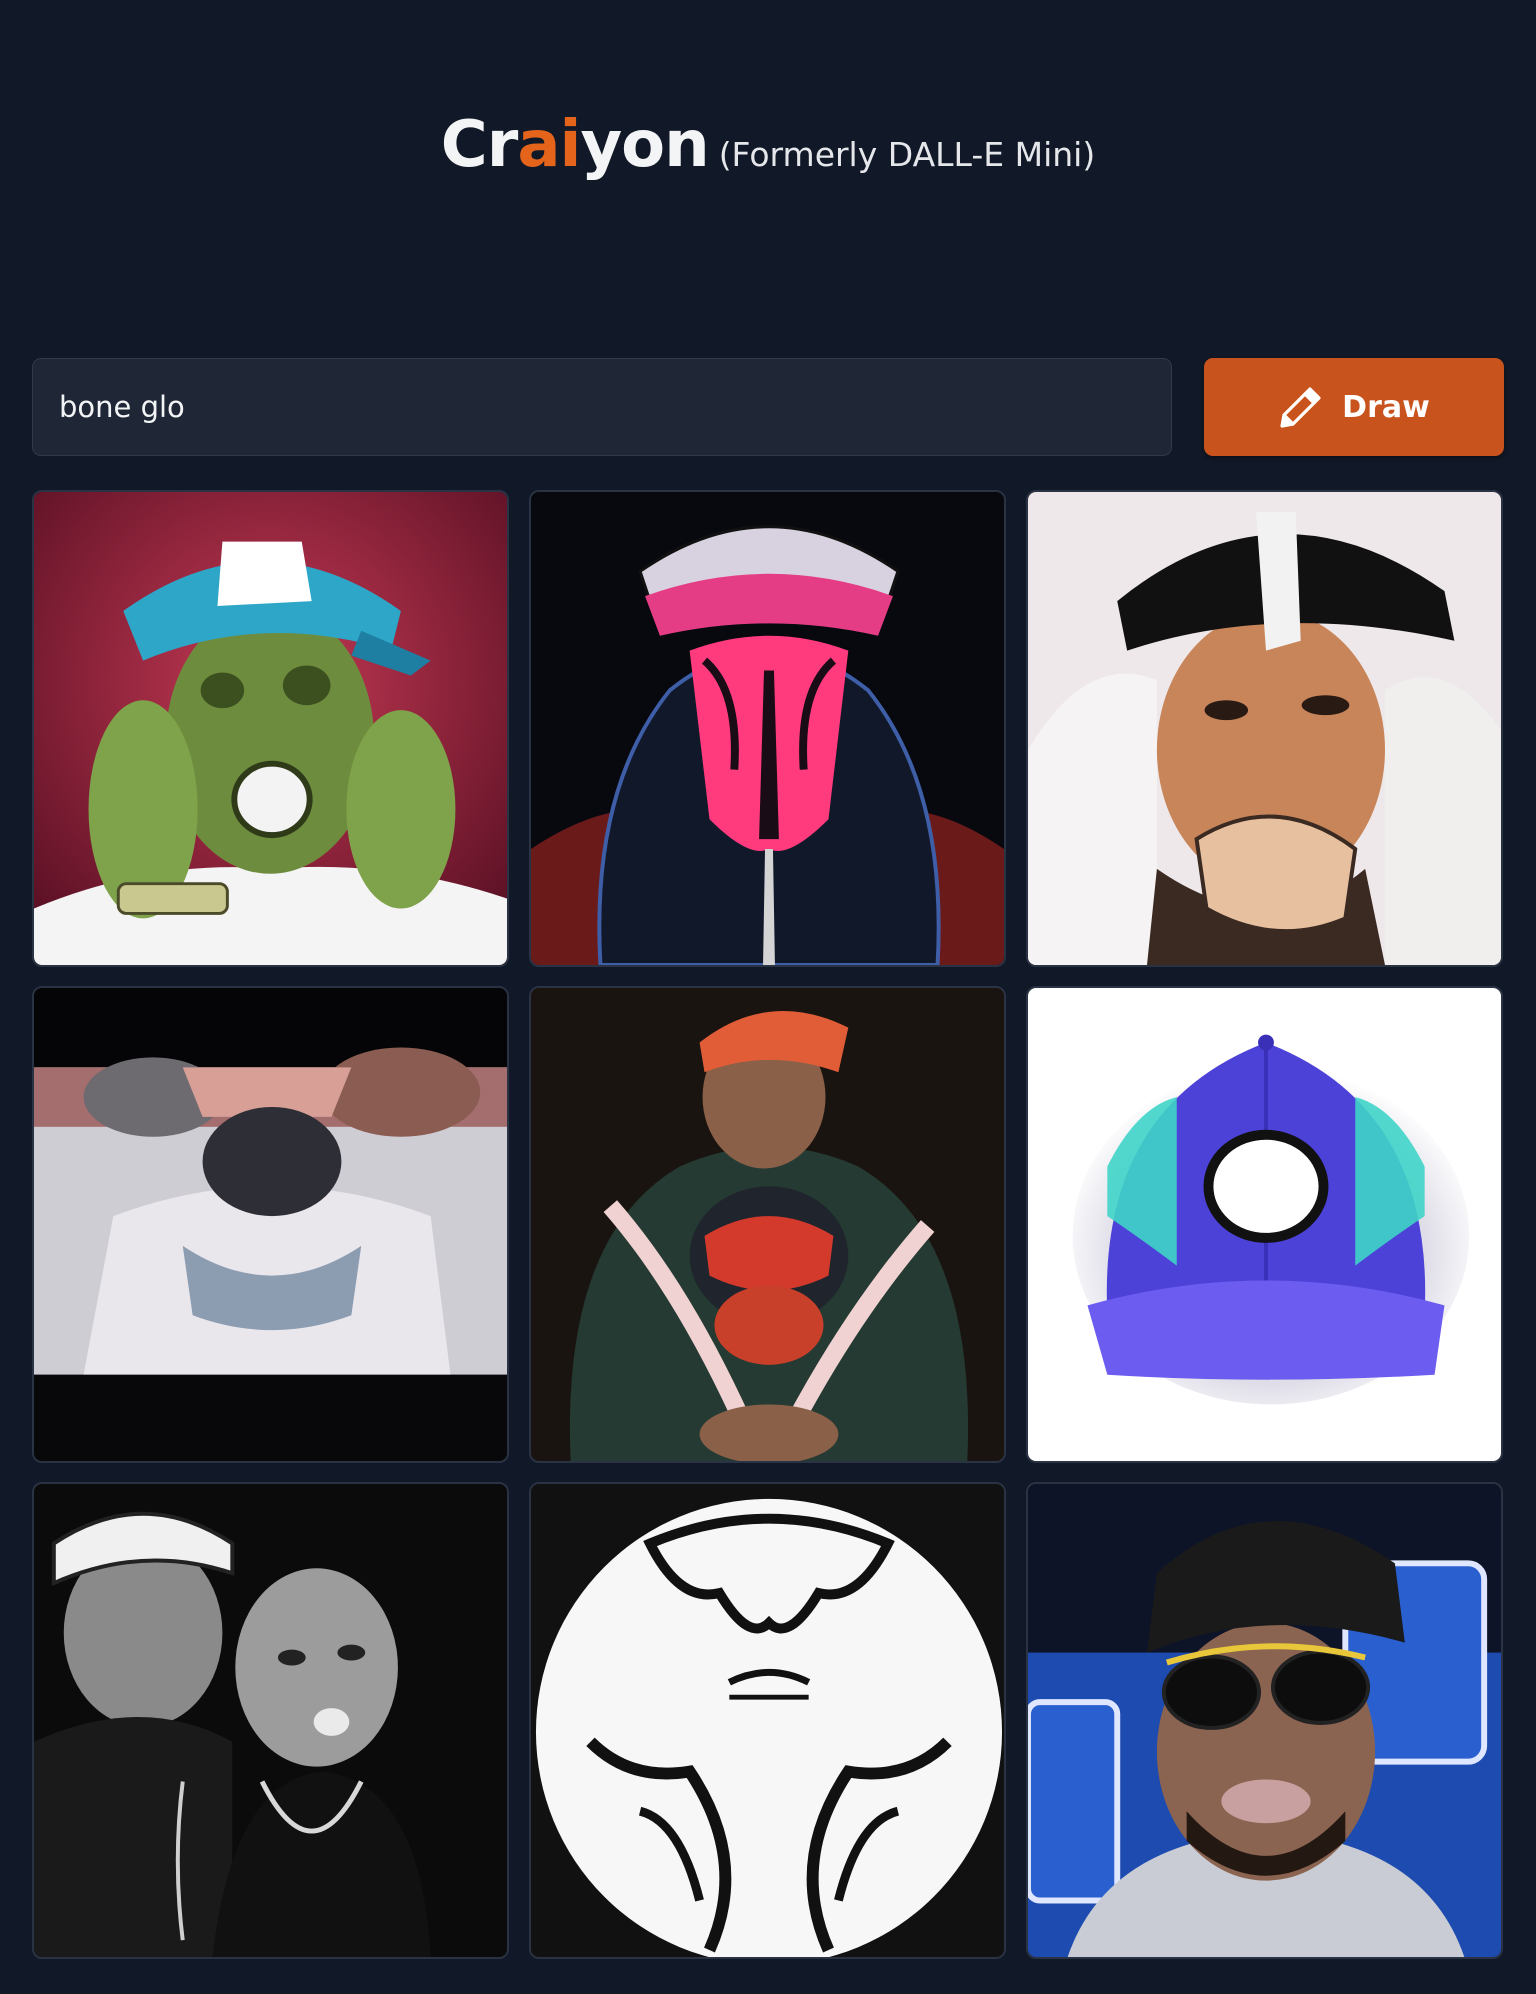 The height and width of the screenshot is (1994, 1536). I want to click on result-image-4-art, so click(270, 1224).